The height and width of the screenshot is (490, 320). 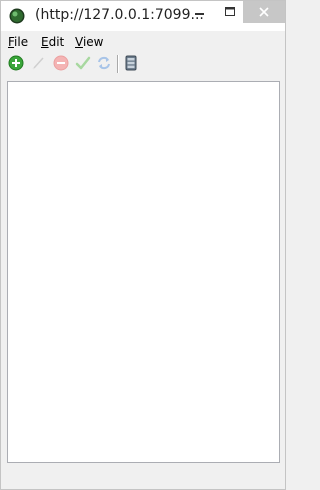 What do you see at coordinates (79, 42) in the screenshot?
I see `menu-view-mnemonic: V` at bounding box center [79, 42].